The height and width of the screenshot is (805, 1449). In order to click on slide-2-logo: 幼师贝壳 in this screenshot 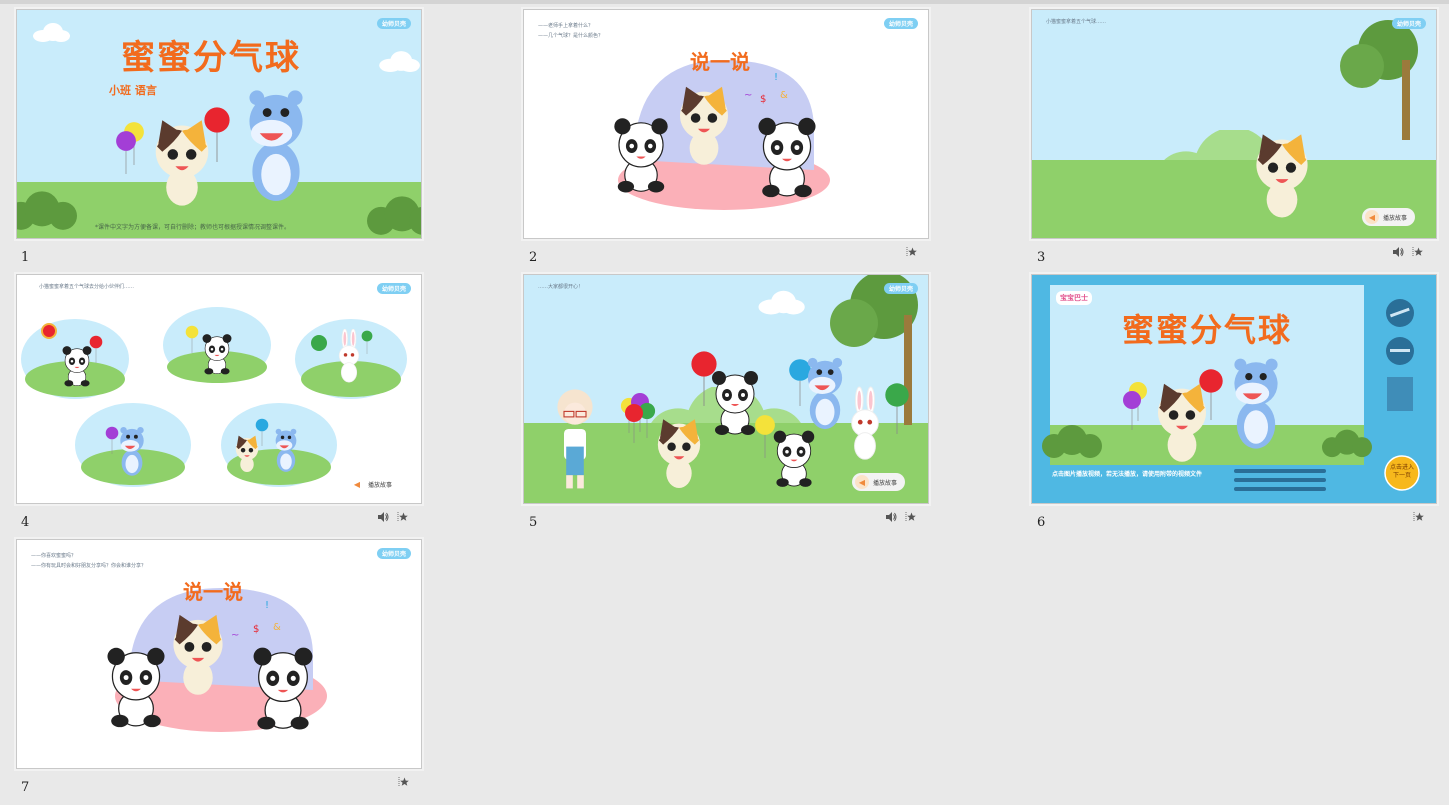, I will do `click(900, 23)`.